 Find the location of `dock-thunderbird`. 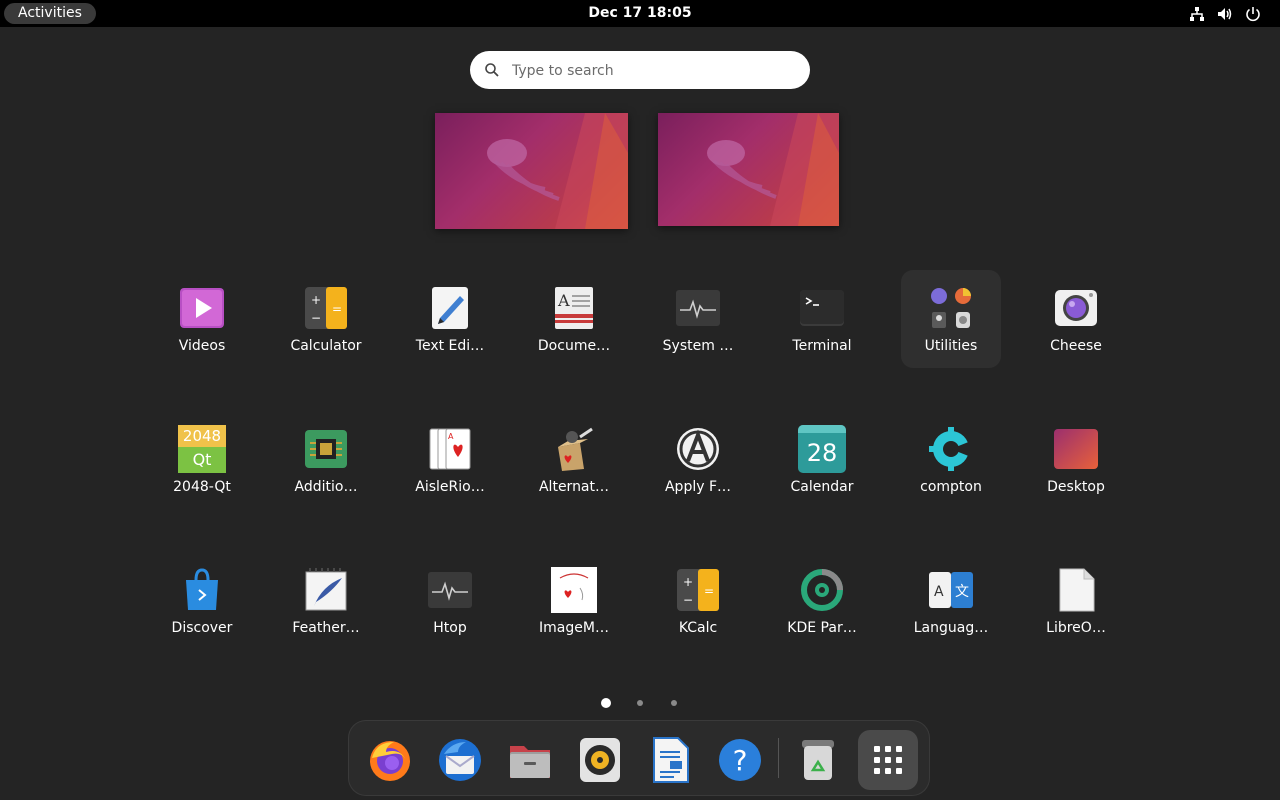

dock-thunderbird is located at coordinates (460, 760).